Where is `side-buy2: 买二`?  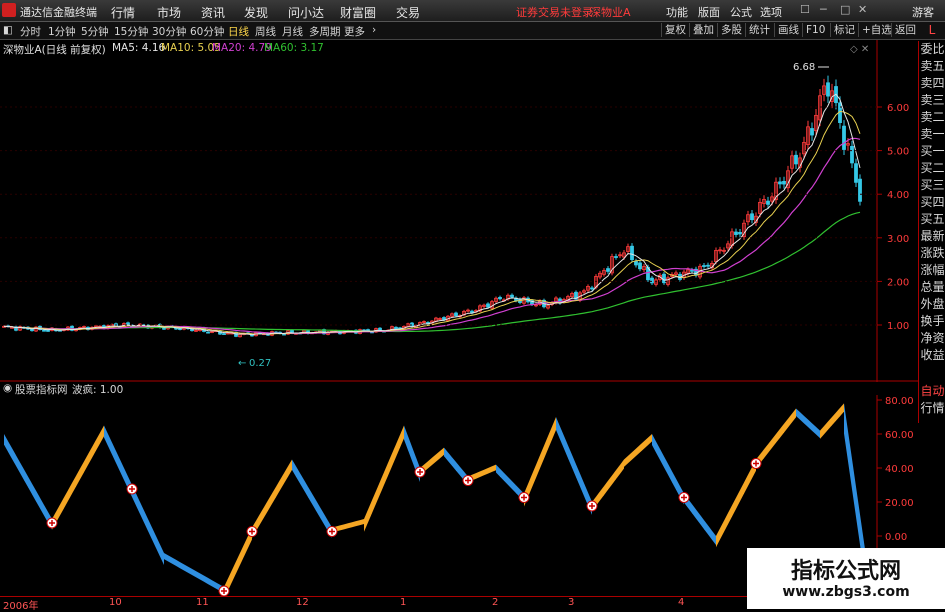 side-buy2: 买二 is located at coordinates (932, 168).